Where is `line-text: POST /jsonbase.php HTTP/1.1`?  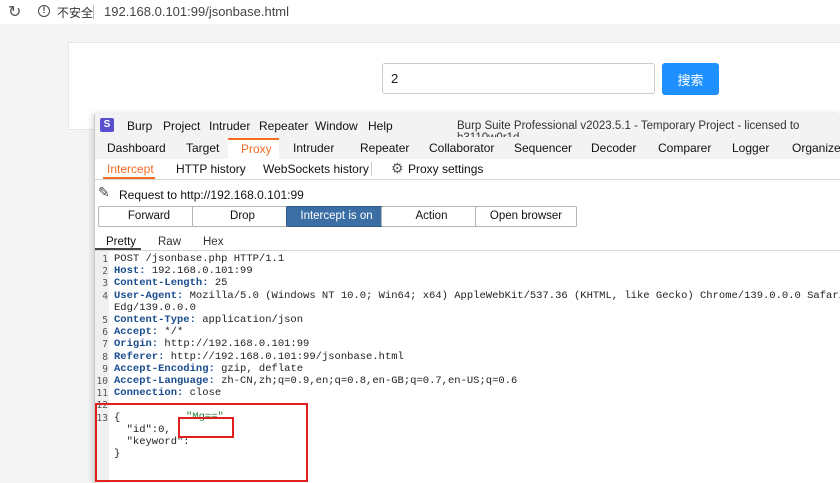 line-text: POST /jsonbase.php HTTP/1.1 is located at coordinates (199, 259).